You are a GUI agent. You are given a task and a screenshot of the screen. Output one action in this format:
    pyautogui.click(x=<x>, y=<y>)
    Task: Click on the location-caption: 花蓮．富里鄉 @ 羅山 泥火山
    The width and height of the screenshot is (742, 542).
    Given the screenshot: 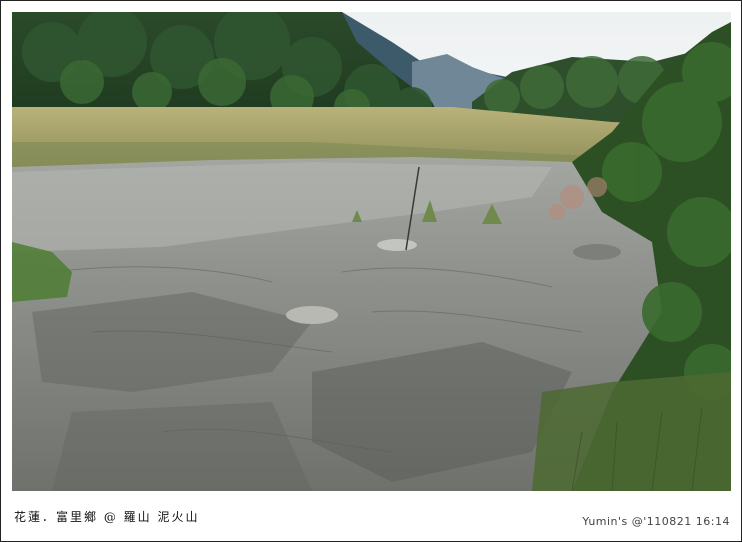 What is the action you would take?
    pyautogui.click(x=107, y=517)
    